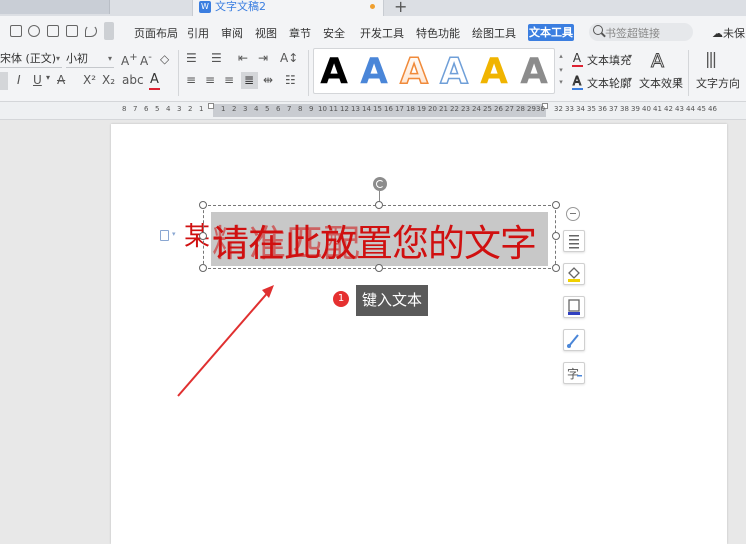  What do you see at coordinates (400, 8) in the screenshot?
I see `new-tab-button: +` at bounding box center [400, 8].